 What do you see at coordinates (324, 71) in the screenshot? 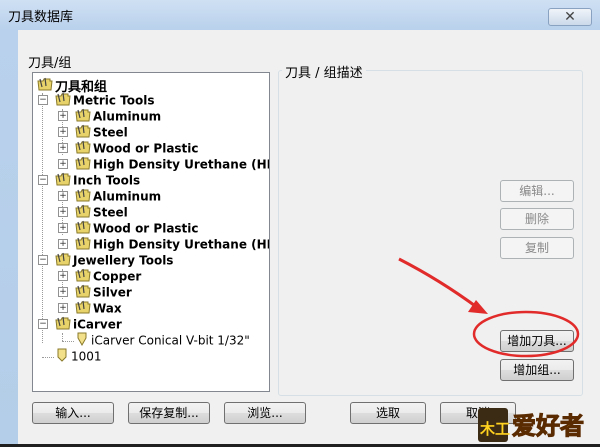
I see `description-label: 刀具 / 组描述` at bounding box center [324, 71].